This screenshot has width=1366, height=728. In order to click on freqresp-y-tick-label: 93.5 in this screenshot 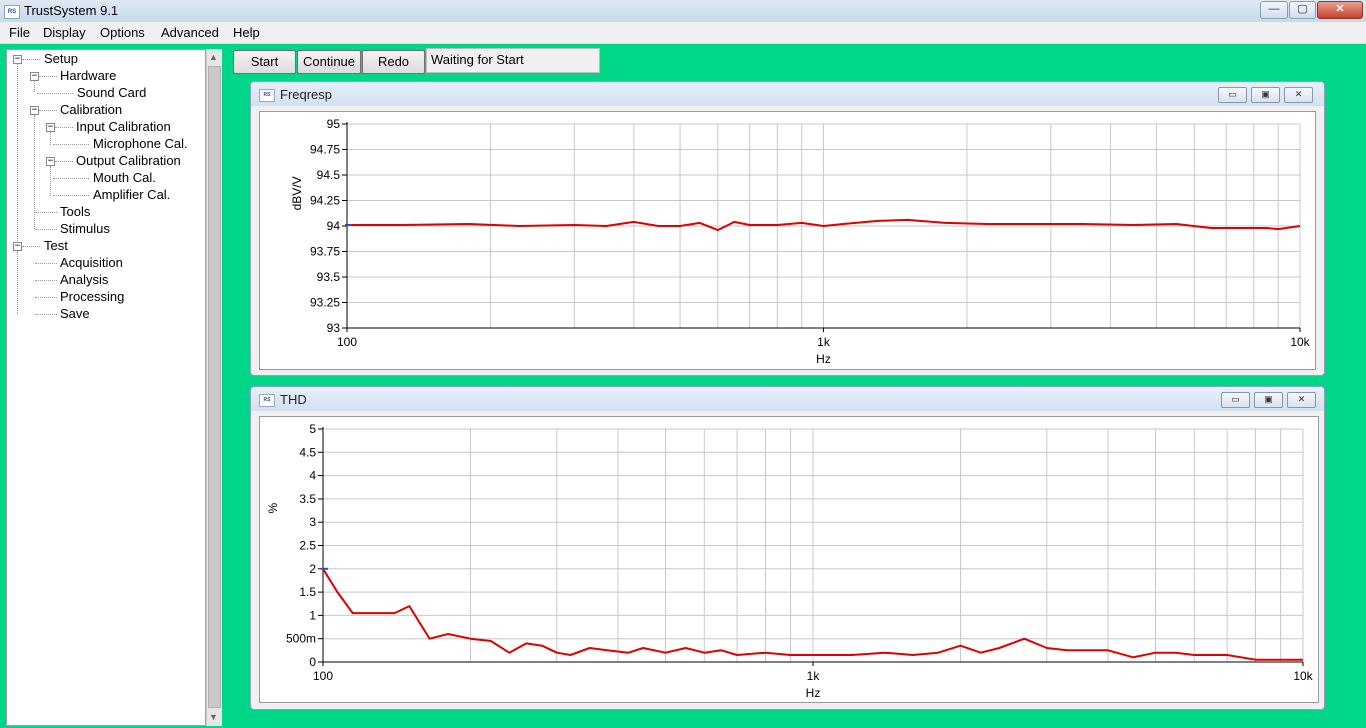, I will do `click(329, 277)`.